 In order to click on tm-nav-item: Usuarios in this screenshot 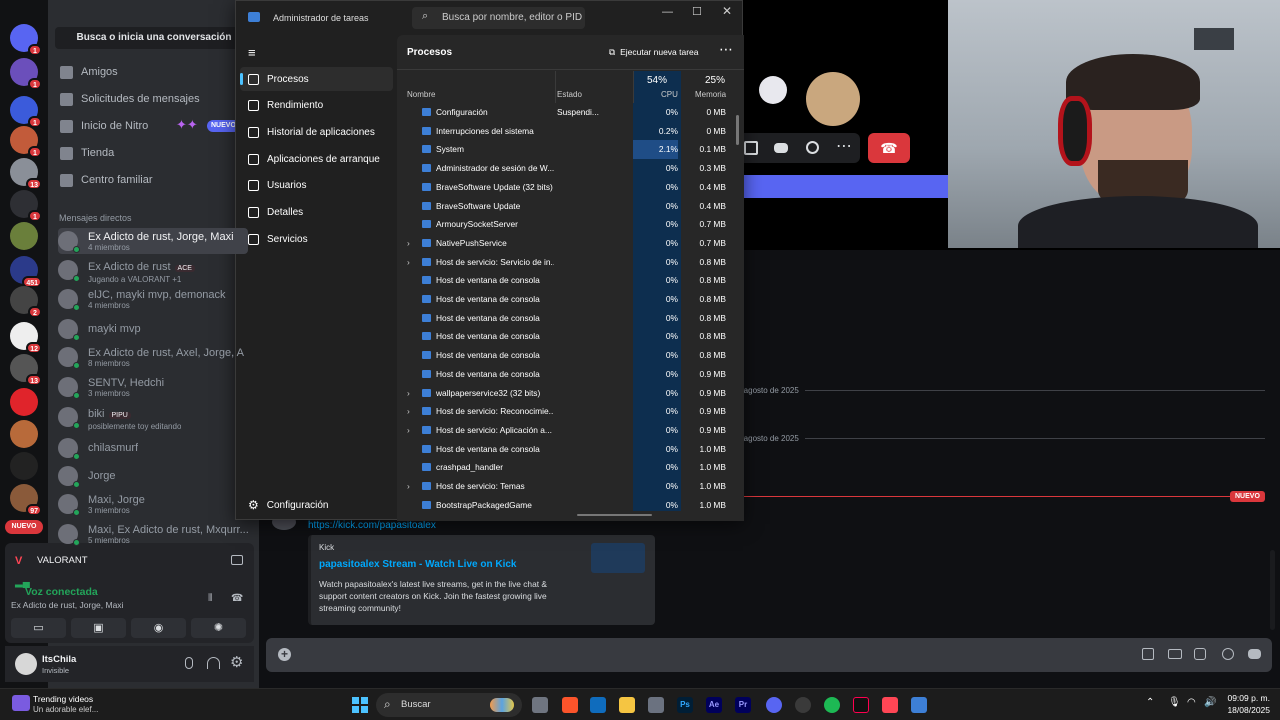, I will do `click(316, 186)`.